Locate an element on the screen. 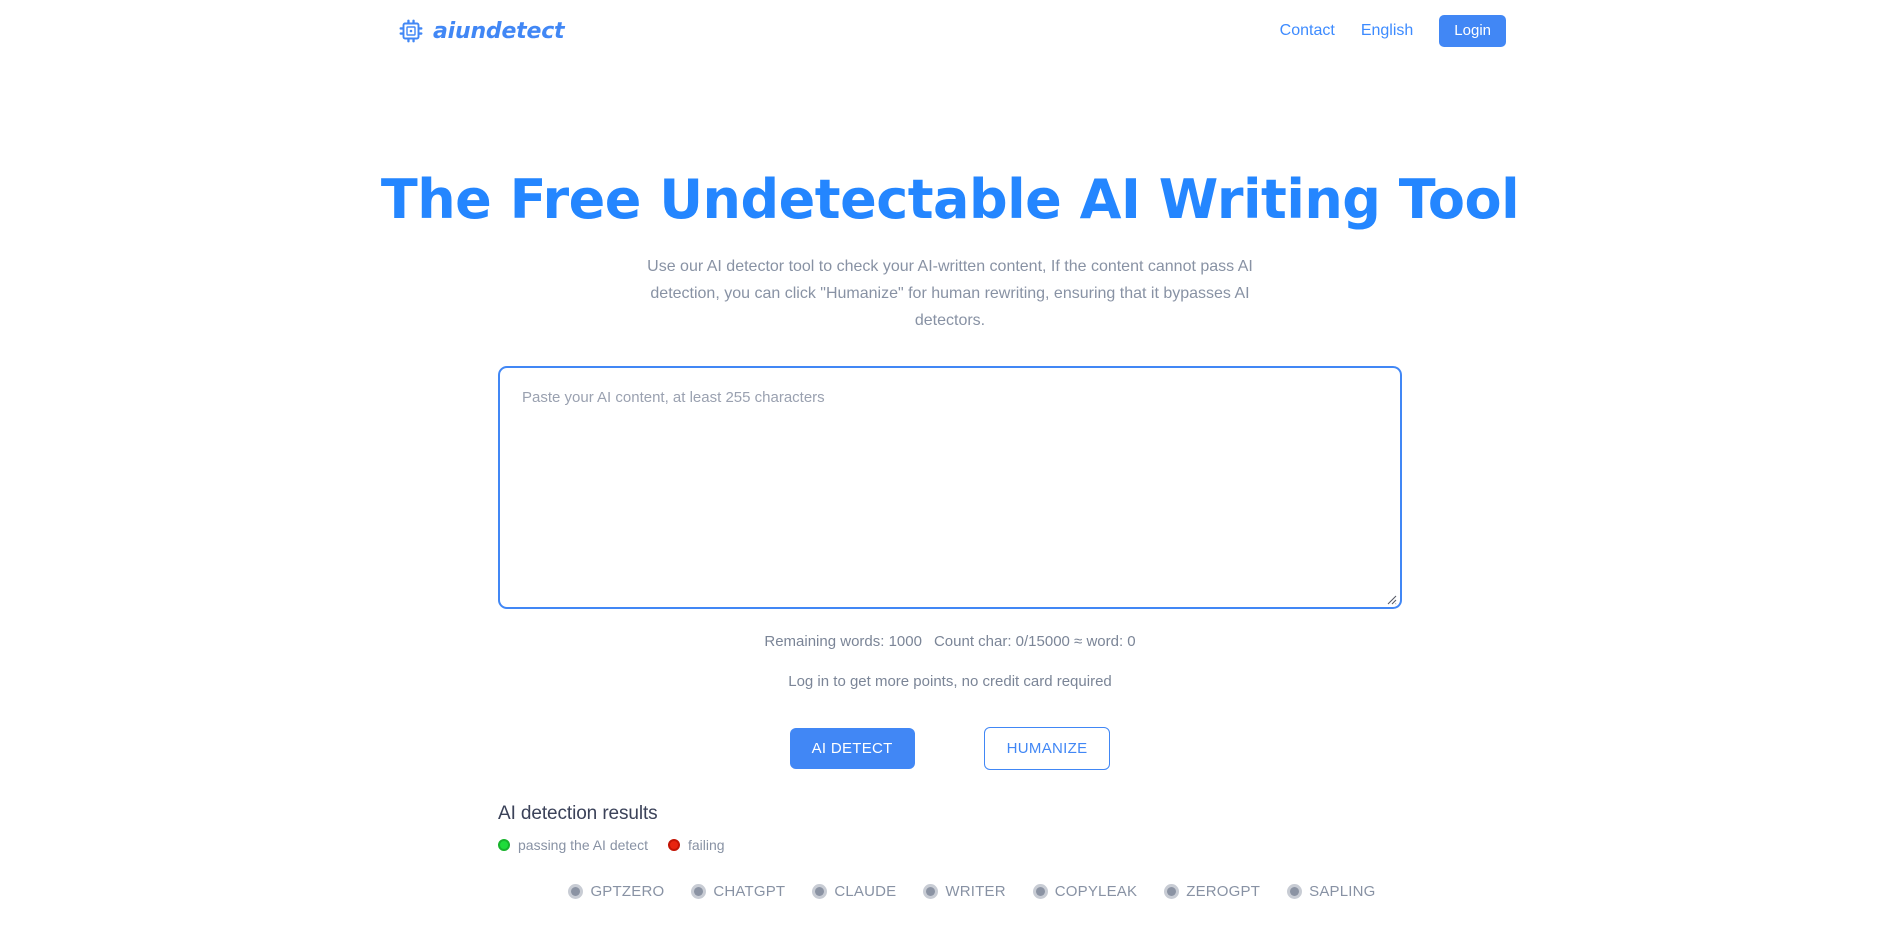  detector-item: SAPLING is located at coordinates (1331, 891).